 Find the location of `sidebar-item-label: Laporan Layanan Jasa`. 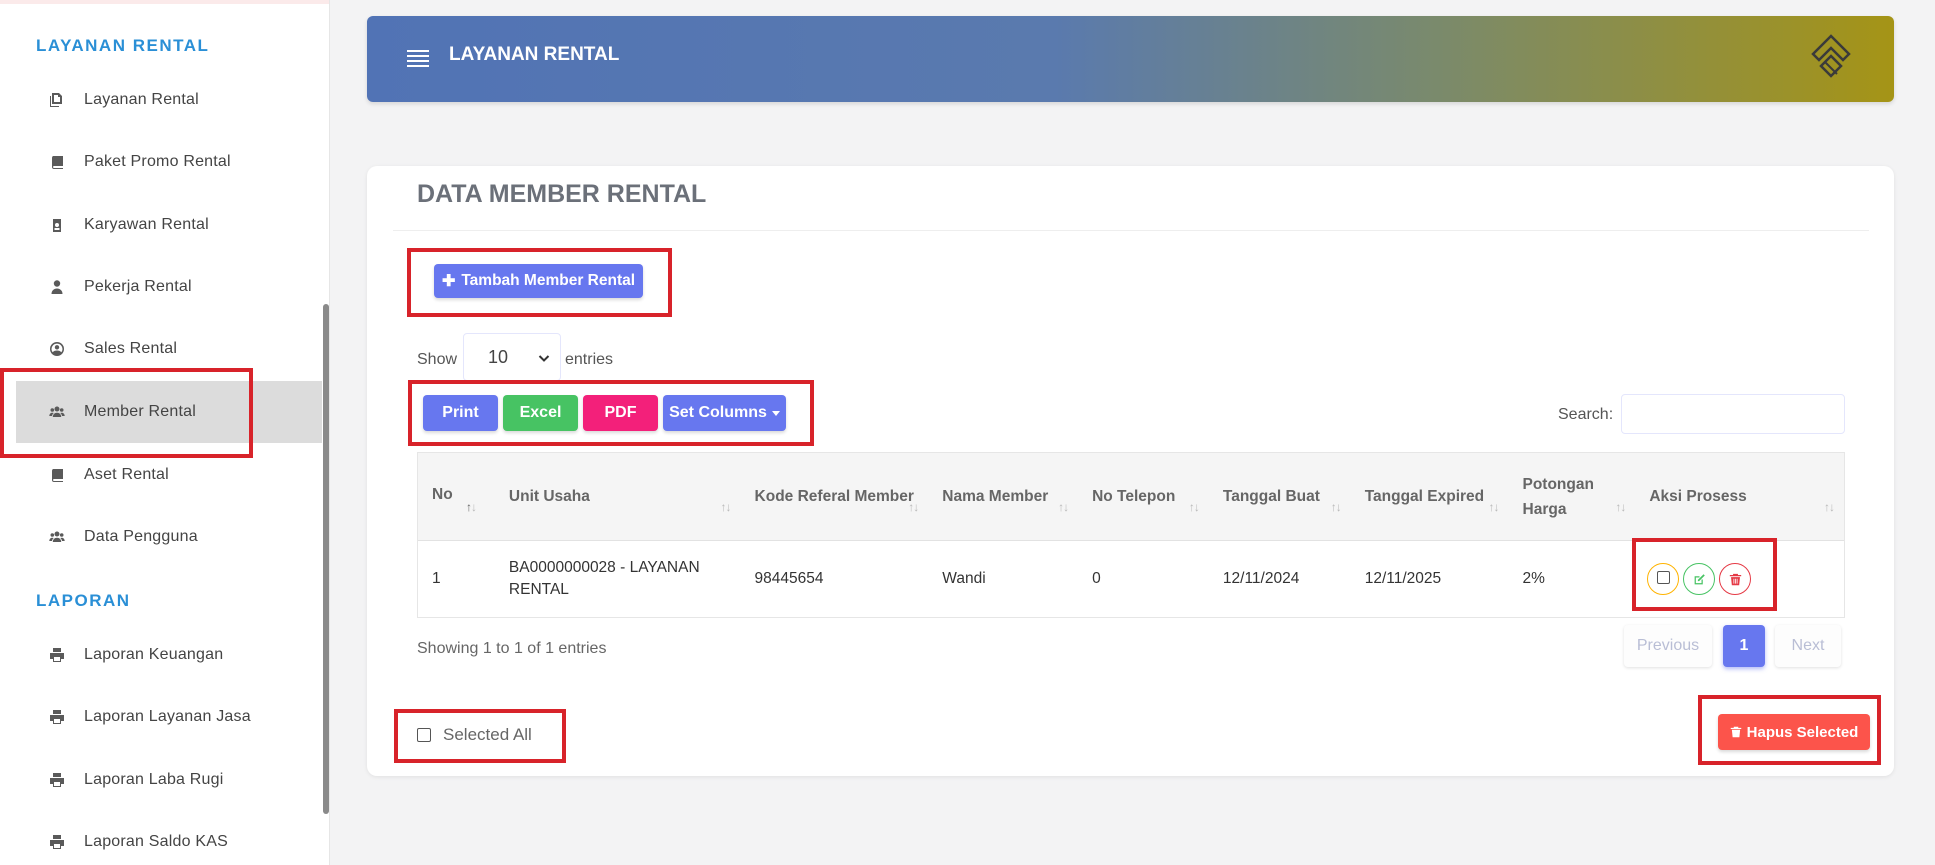

sidebar-item-label: Laporan Layanan Jasa is located at coordinates (167, 716).